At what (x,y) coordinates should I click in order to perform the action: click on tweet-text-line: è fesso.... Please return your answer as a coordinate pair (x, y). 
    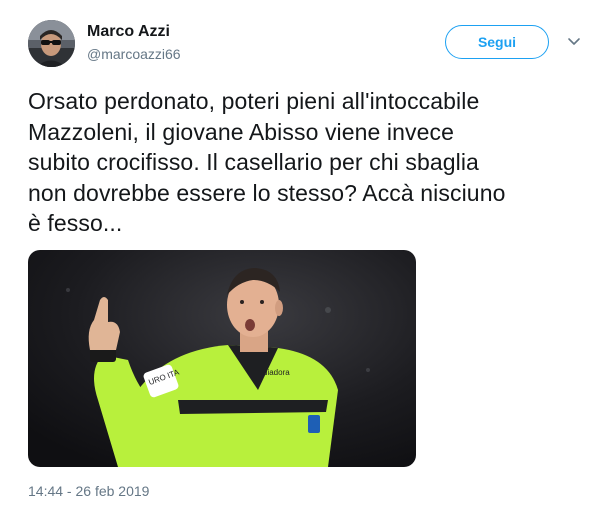
    Looking at the image, I should click on (75, 223).